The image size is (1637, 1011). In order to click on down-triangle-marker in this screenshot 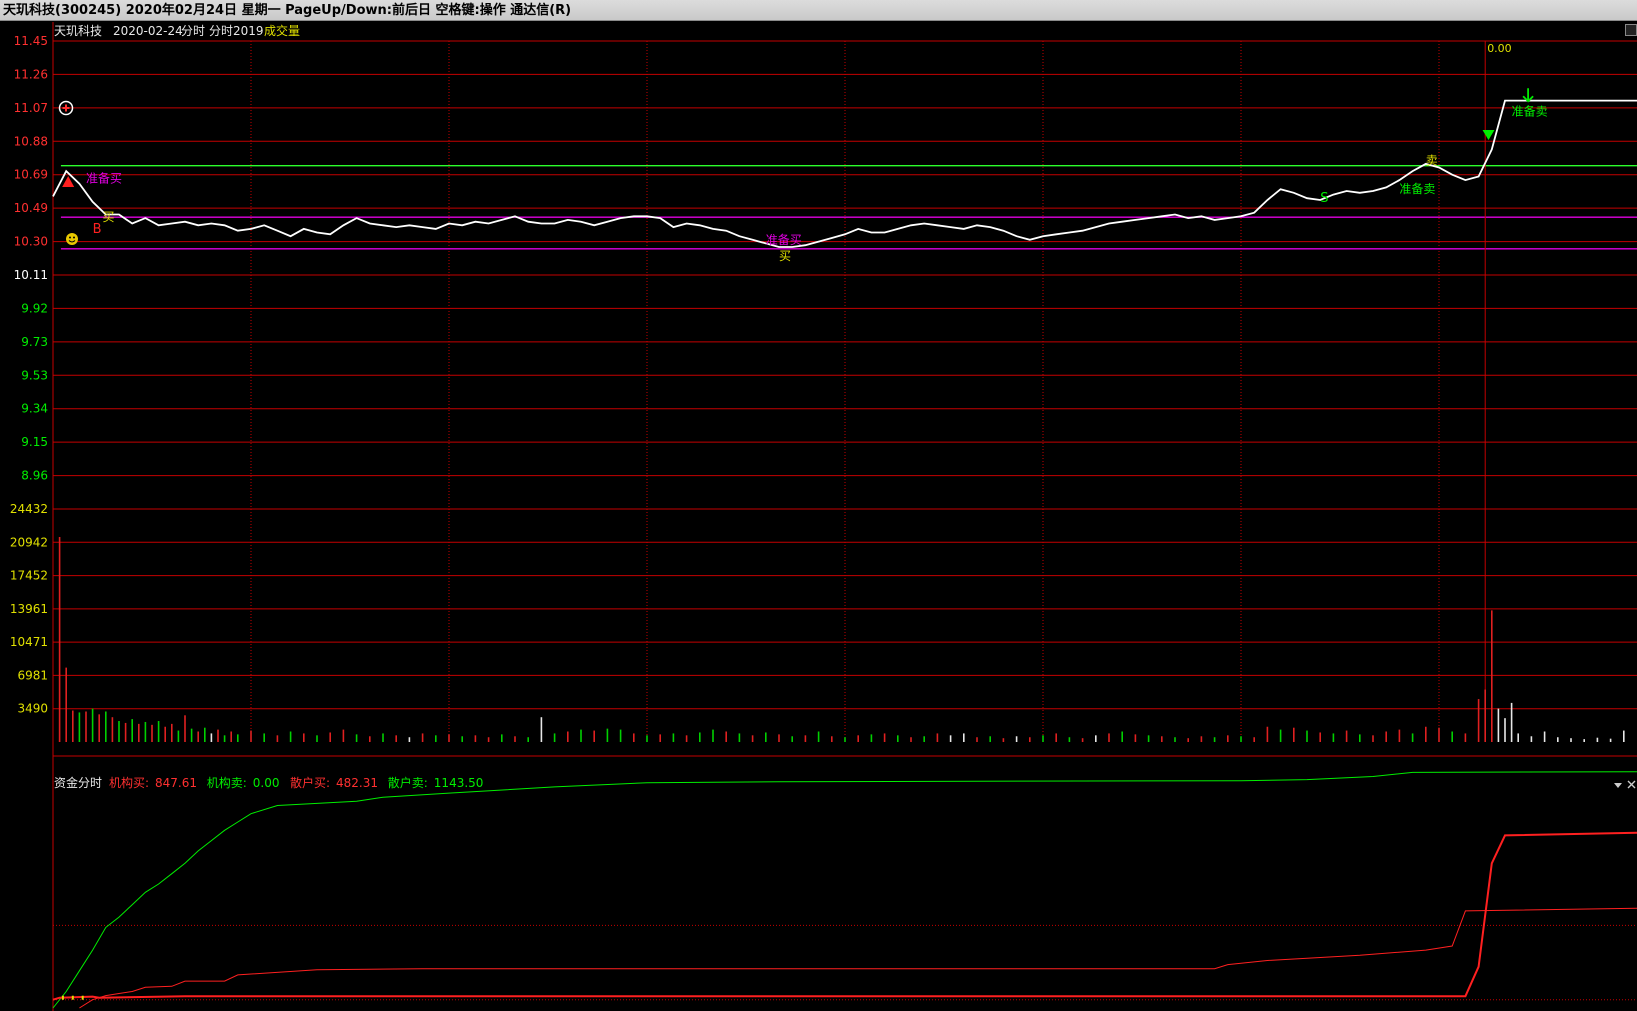, I will do `click(1488, 134)`.